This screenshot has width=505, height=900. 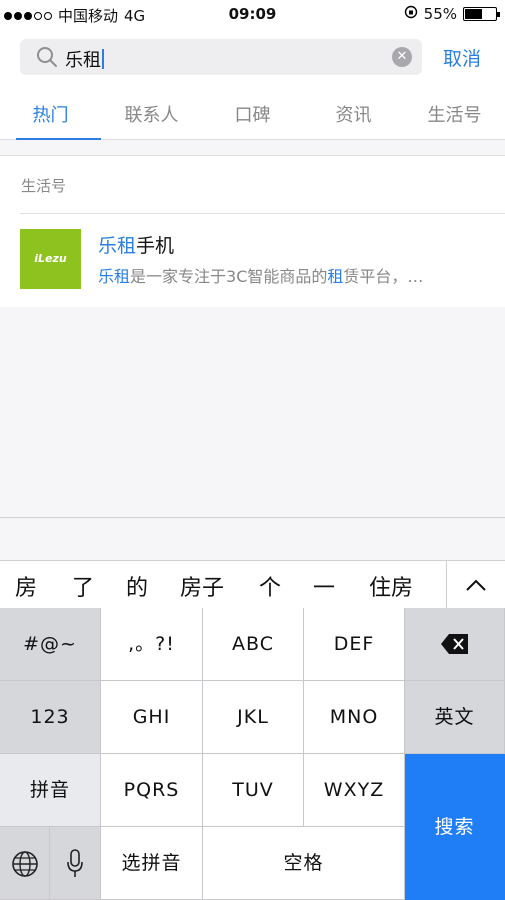 I want to click on tab-contacts: 联系人, so click(x=151, y=111).